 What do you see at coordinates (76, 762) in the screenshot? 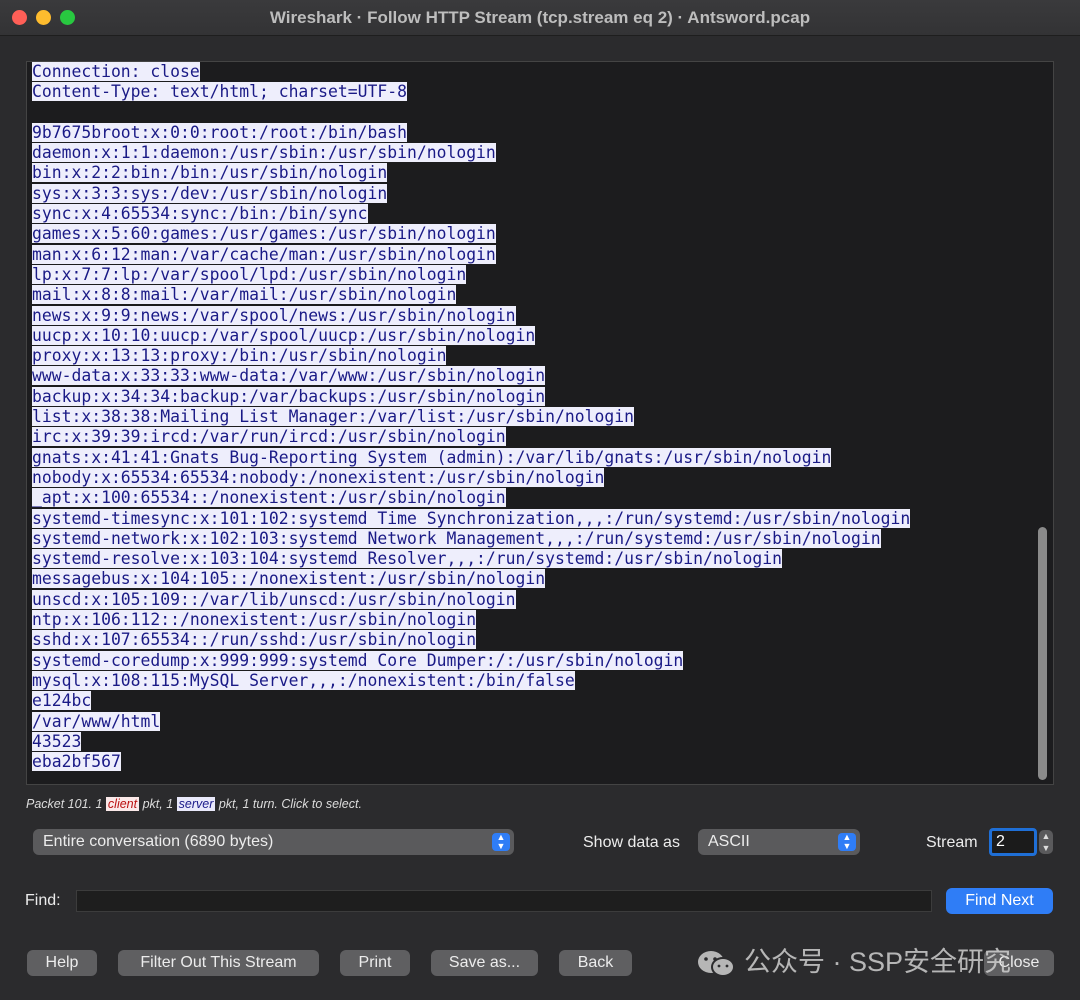
I see `stream-line: eba2bf567` at bounding box center [76, 762].